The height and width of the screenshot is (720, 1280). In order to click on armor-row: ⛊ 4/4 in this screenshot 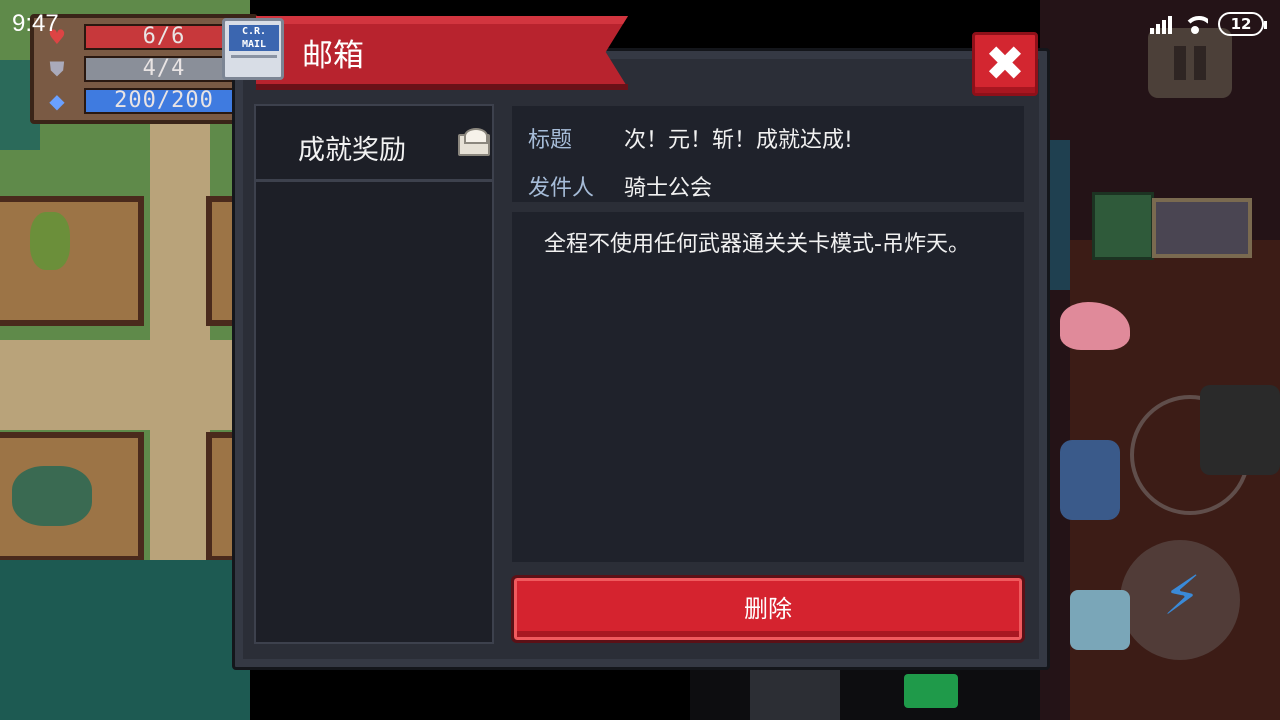, I will do `click(144, 69)`.